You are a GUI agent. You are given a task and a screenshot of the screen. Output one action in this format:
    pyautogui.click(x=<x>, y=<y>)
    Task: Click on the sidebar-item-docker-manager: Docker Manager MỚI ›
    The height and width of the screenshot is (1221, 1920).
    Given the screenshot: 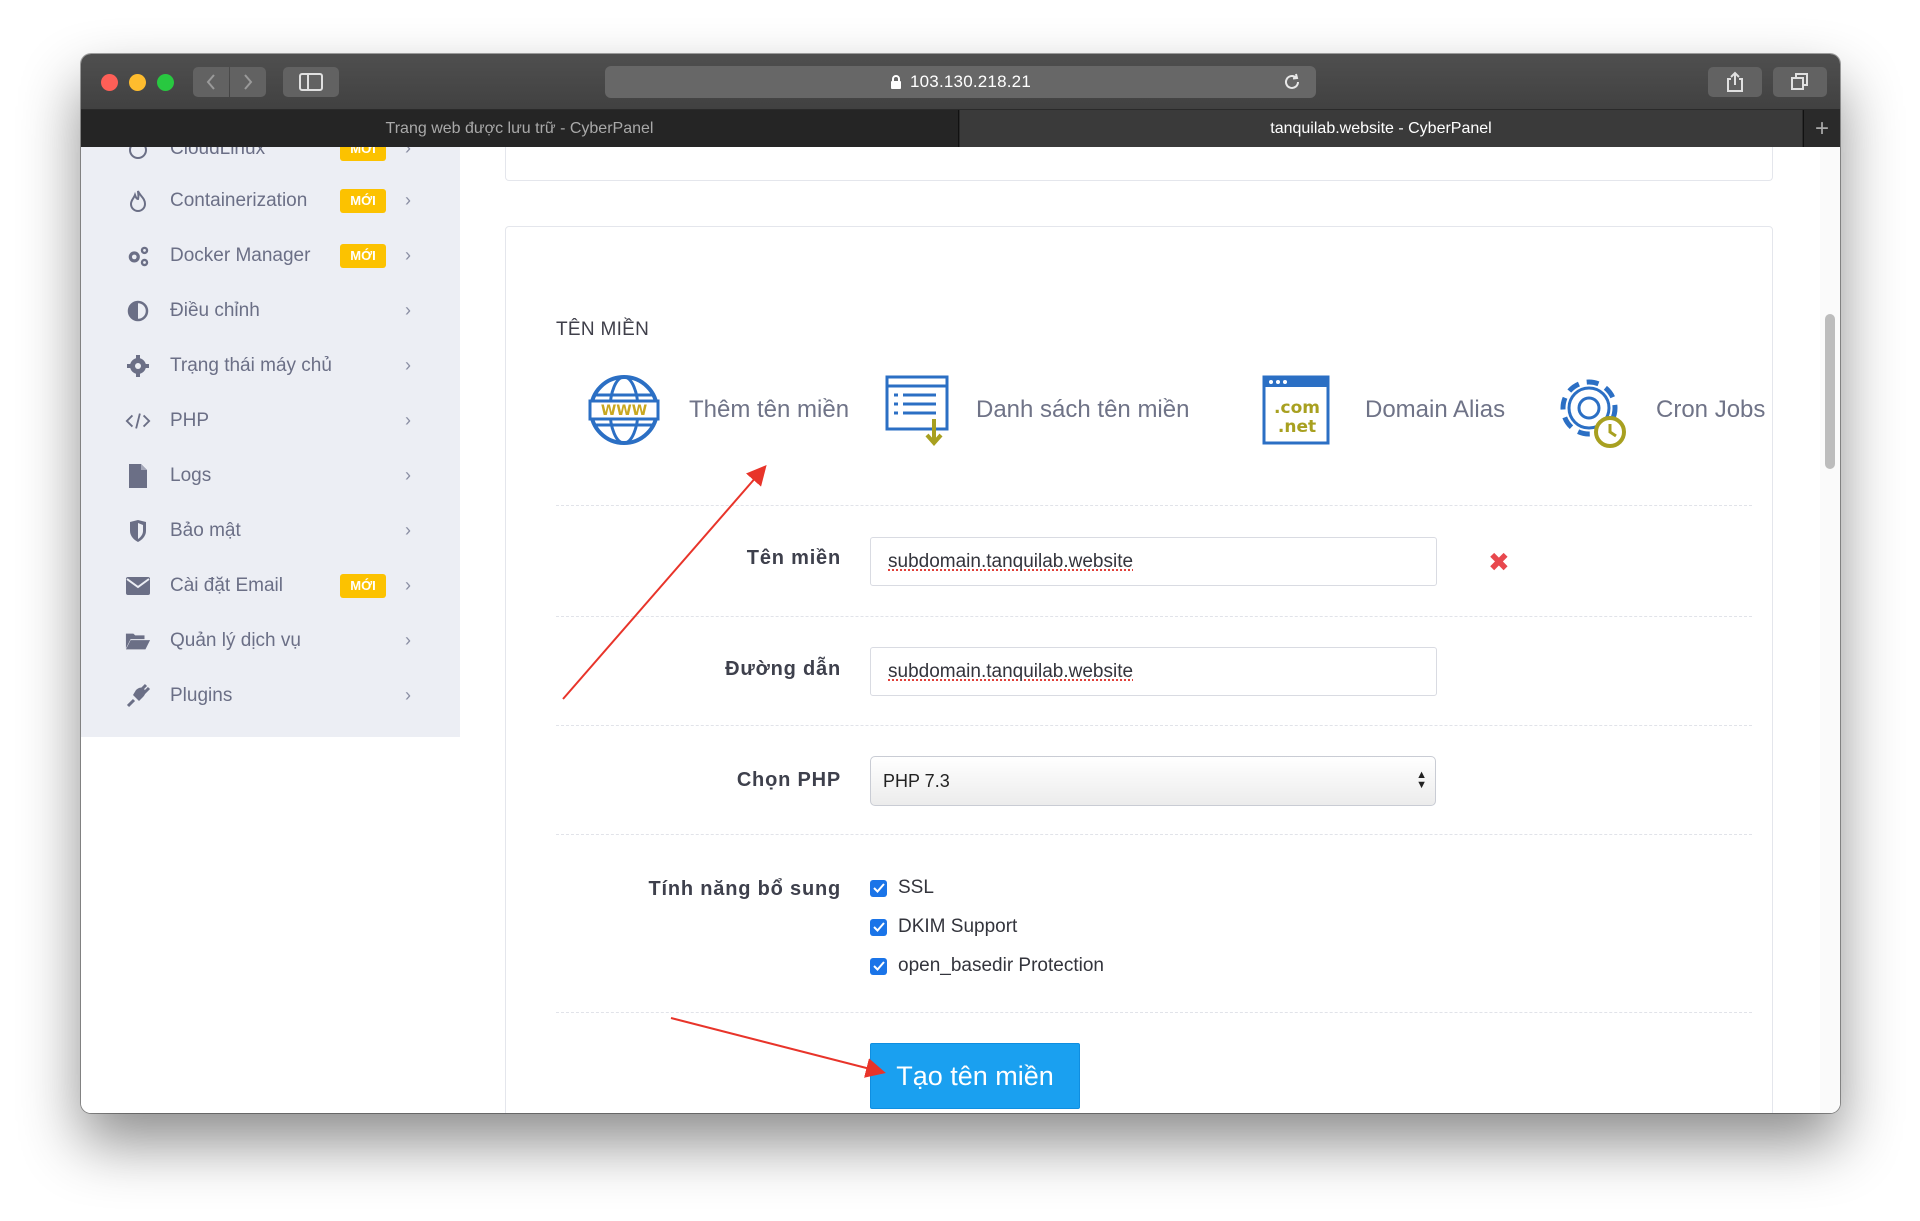 What is the action you would take?
    pyautogui.click(x=270, y=255)
    